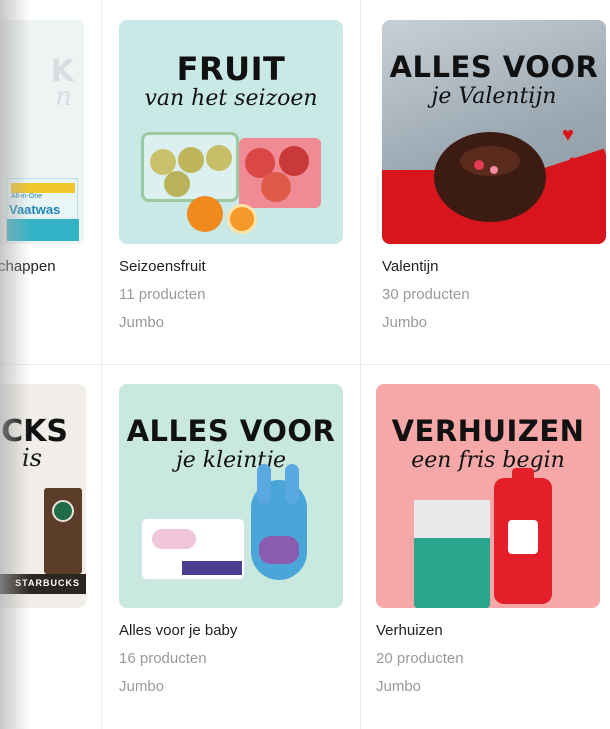 Image resolution: width=610 pixels, height=729 pixels. I want to click on product-count: 16 producten, so click(163, 658).